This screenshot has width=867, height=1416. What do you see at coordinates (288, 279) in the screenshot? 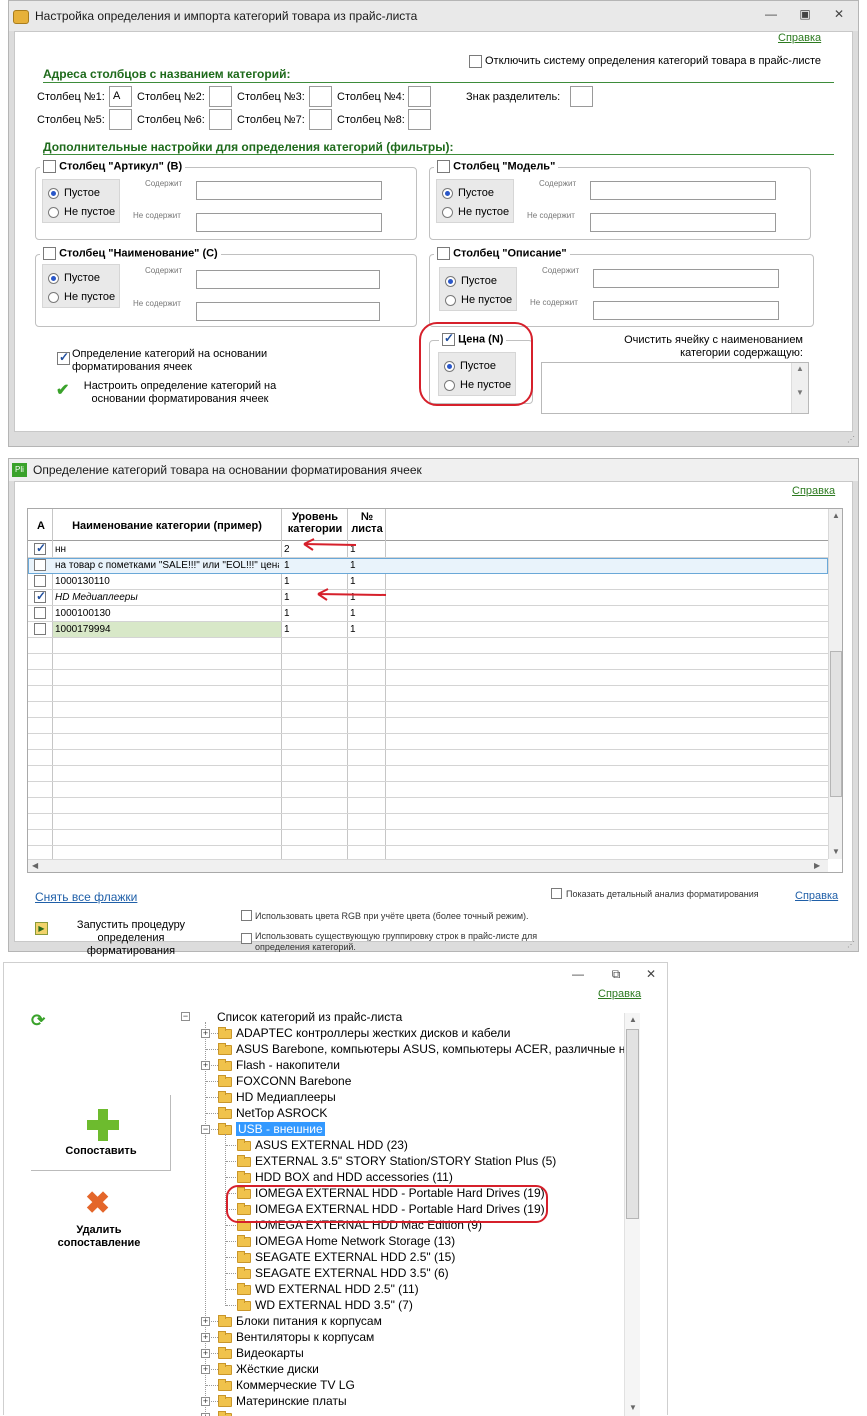
I see `name-contains-field` at bounding box center [288, 279].